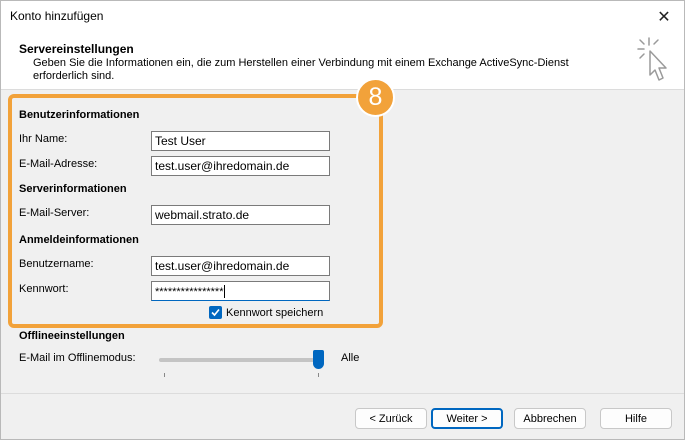 The image size is (685, 440). What do you see at coordinates (375, 97) in the screenshot?
I see `step-badge: 8` at bounding box center [375, 97].